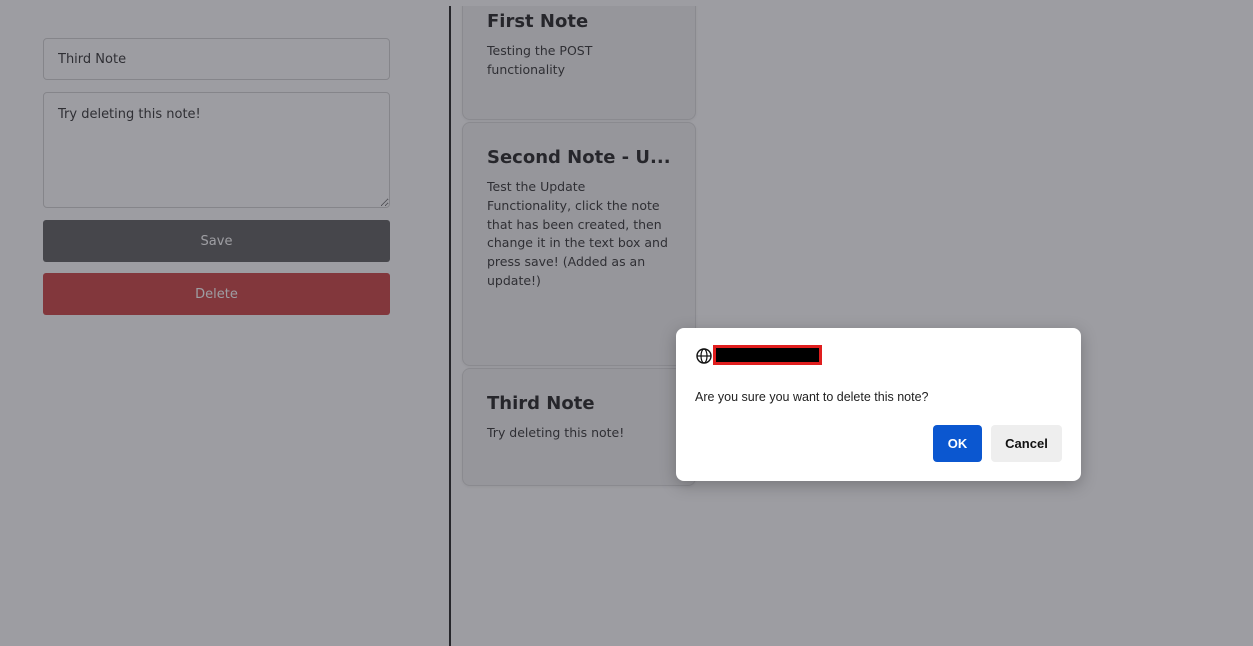 Image resolution: width=1253 pixels, height=646 pixels. I want to click on ok-button: OK, so click(957, 443).